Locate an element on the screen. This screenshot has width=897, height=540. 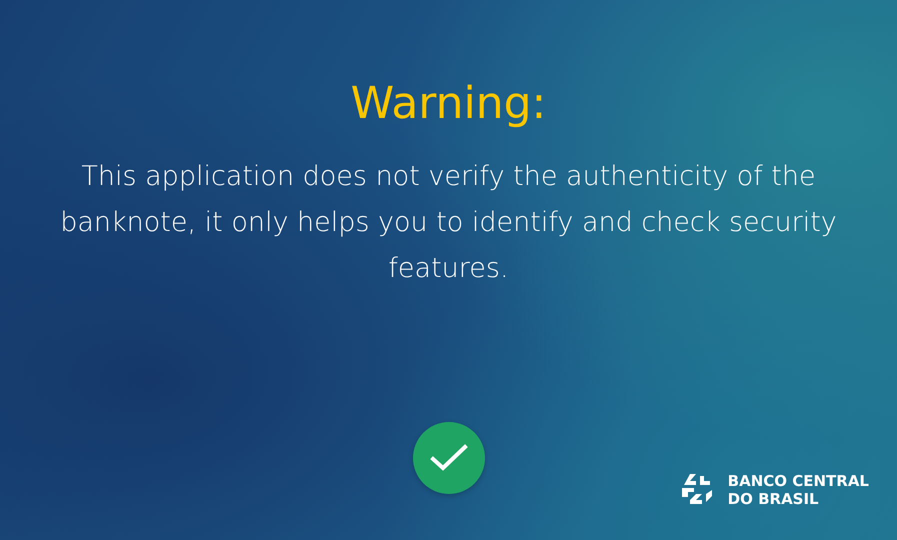
warning-title: Warning: is located at coordinates (448, 104).